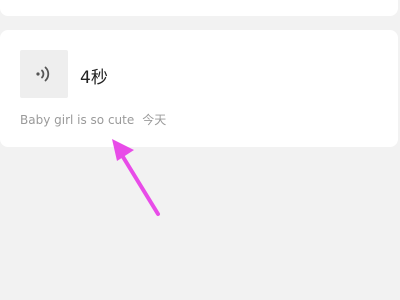 The image size is (400, 300). What do you see at coordinates (154, 120) in the screenshot?
I see `voice-date: 今天` at bounding box center [154, 120].